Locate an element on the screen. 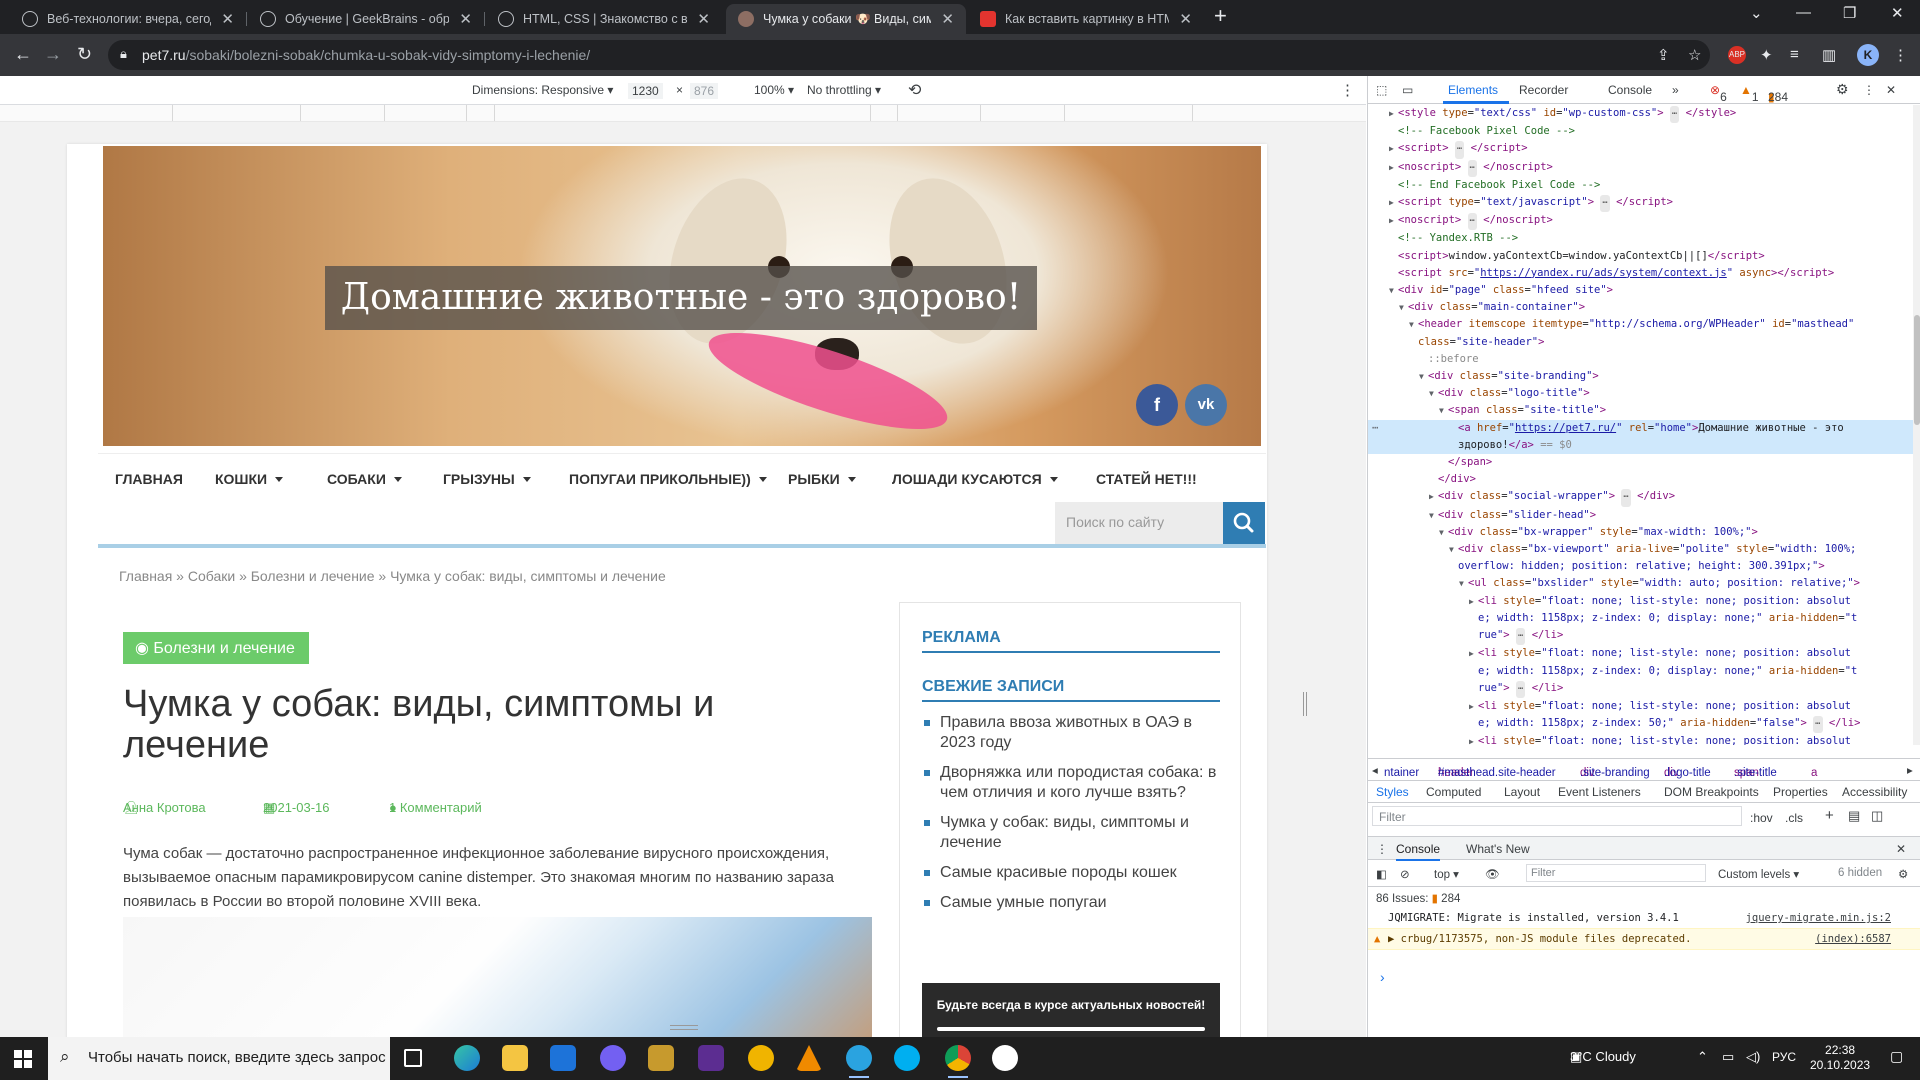 This screenshot has height=1080, width=1920. issues-summary: 86 Issues: ▮ 284 is located at coordinates (1418, 898).